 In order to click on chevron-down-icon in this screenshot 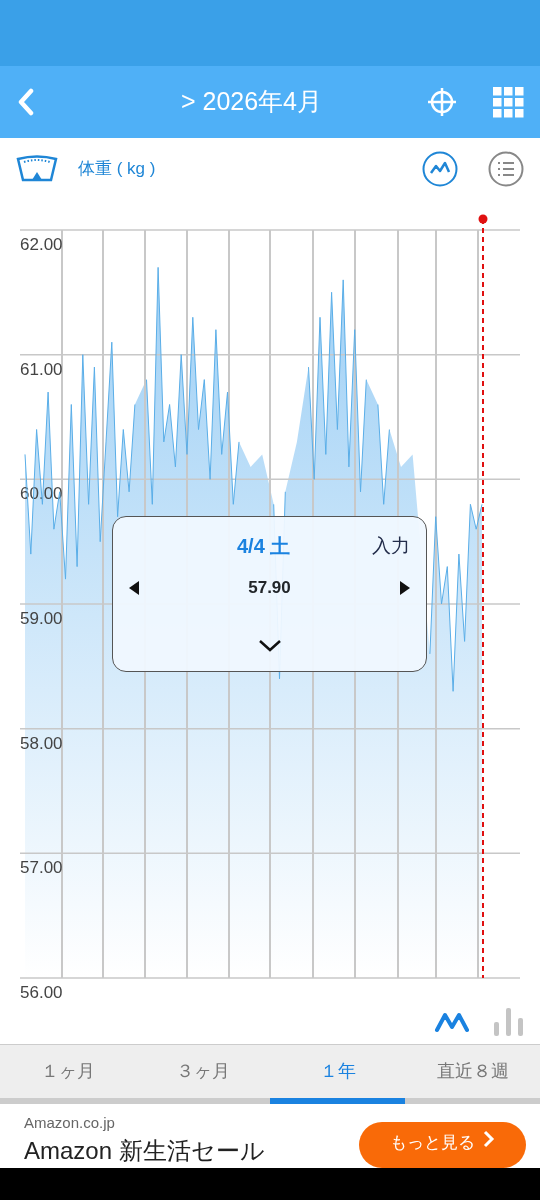, I will do `click(269, 645)`.